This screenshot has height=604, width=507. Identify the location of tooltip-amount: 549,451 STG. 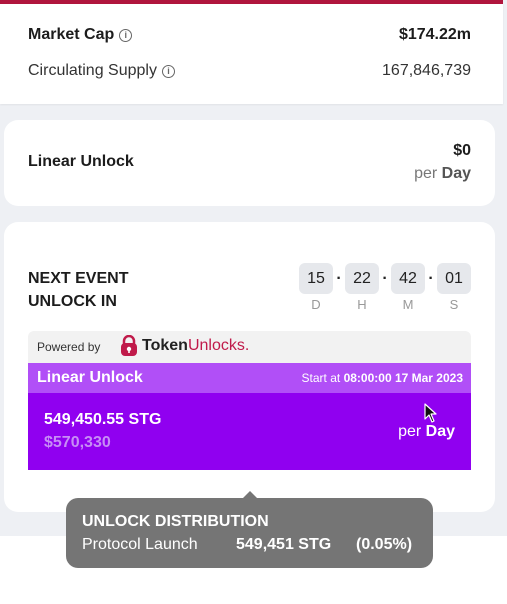
(284, 544).